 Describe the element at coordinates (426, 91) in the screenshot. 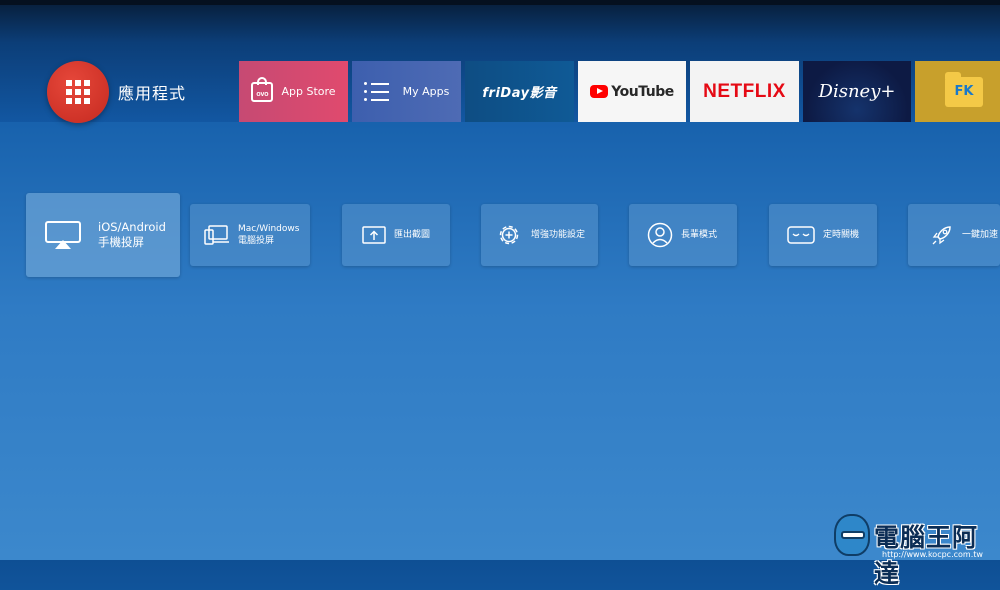

I see `my-apps-label: My Apps` at that location.